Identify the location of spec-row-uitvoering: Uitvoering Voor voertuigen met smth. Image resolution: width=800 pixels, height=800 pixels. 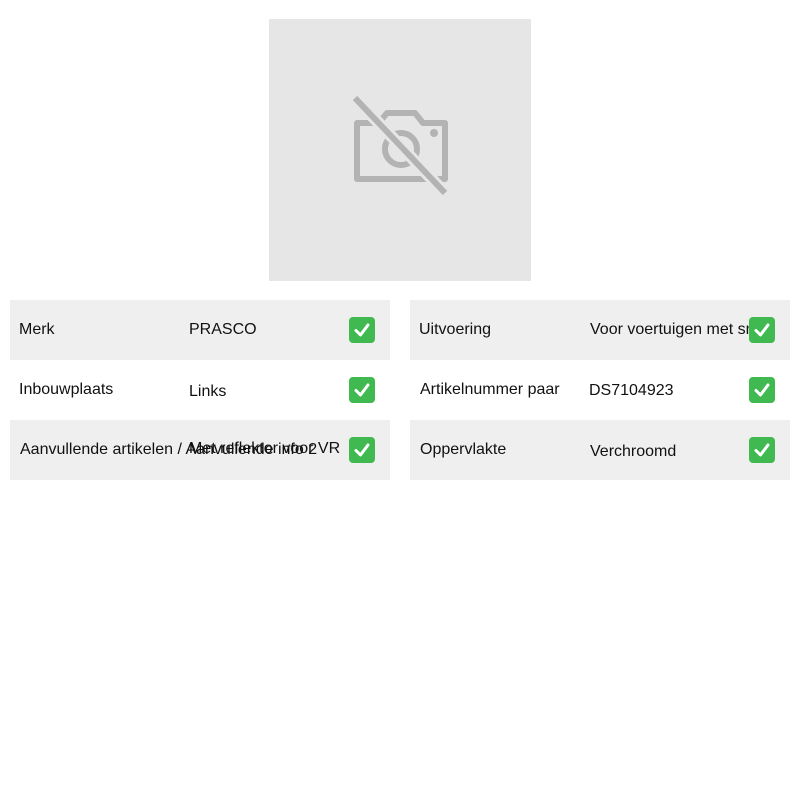
(600, 330).